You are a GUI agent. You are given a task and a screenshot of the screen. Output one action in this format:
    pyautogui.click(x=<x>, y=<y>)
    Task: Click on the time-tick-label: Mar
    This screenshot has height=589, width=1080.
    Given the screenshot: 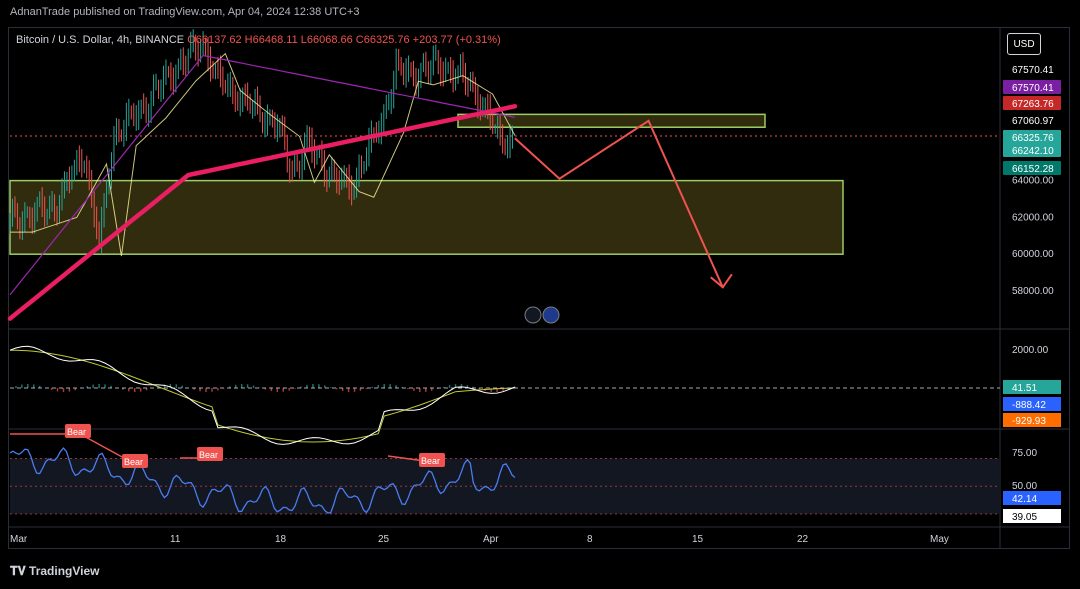 What is the action you would take?
    pyautogui.click(x=19, y=539)
    